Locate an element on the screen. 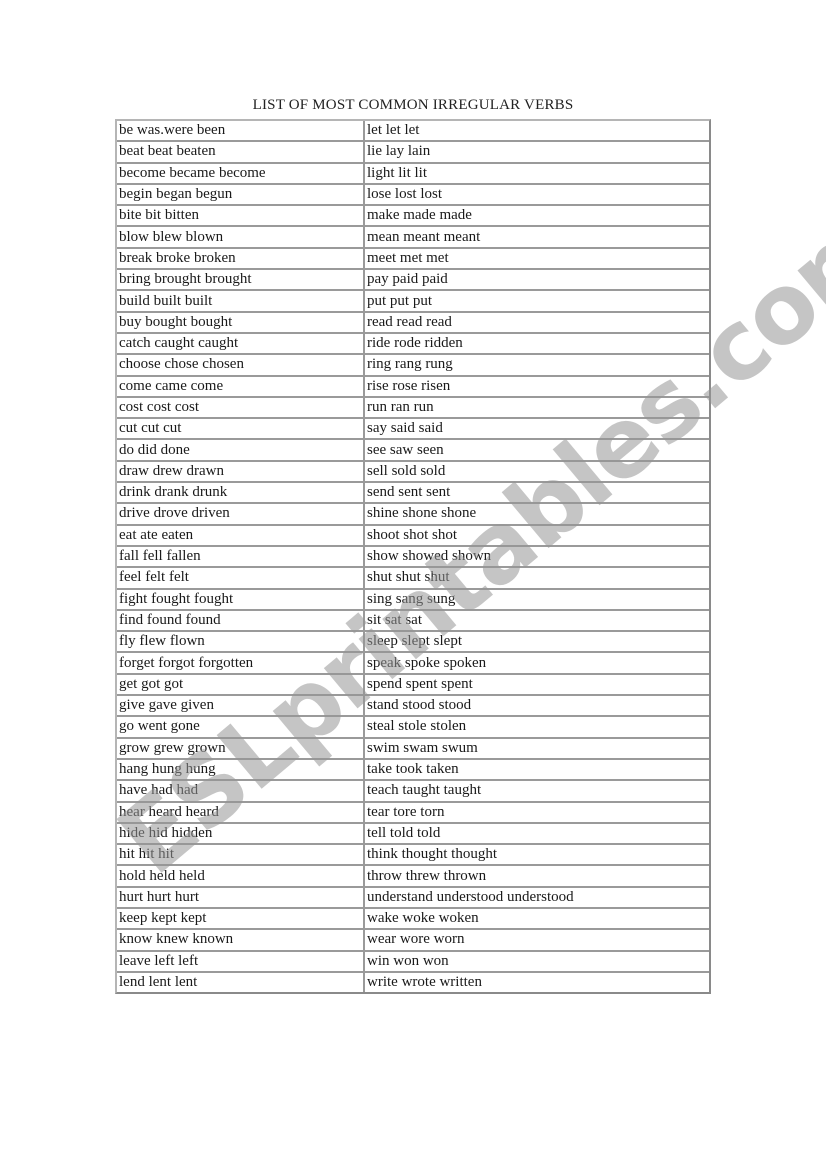 The width and height of the screenshot is (826, 1169). table-row: fall fell fallen show showed shown is located at coordinates (413, 557).